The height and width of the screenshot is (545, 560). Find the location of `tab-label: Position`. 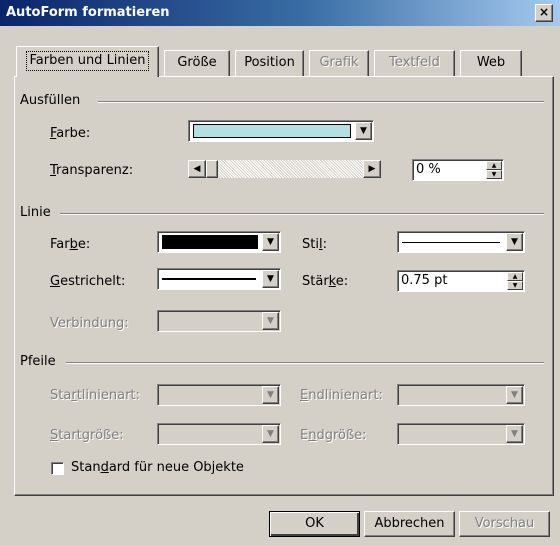

tab-label: Position is located at coordinates (269, 62).